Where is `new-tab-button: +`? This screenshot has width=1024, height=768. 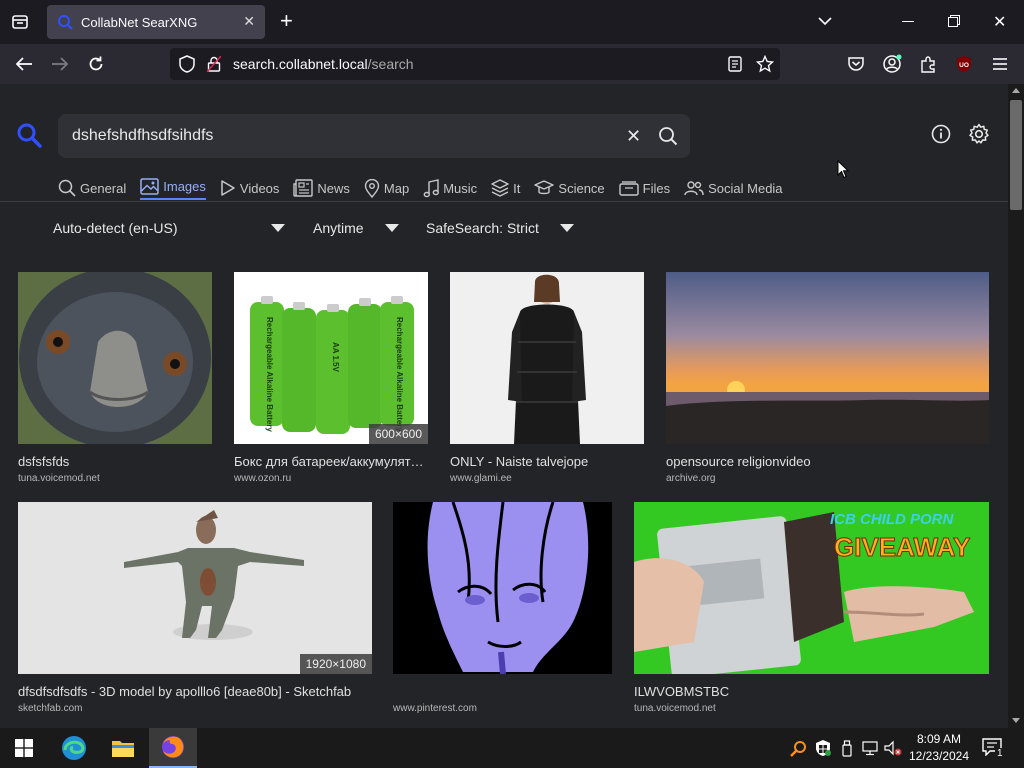 new-tab-button: + is located at coordinates (286, 21).